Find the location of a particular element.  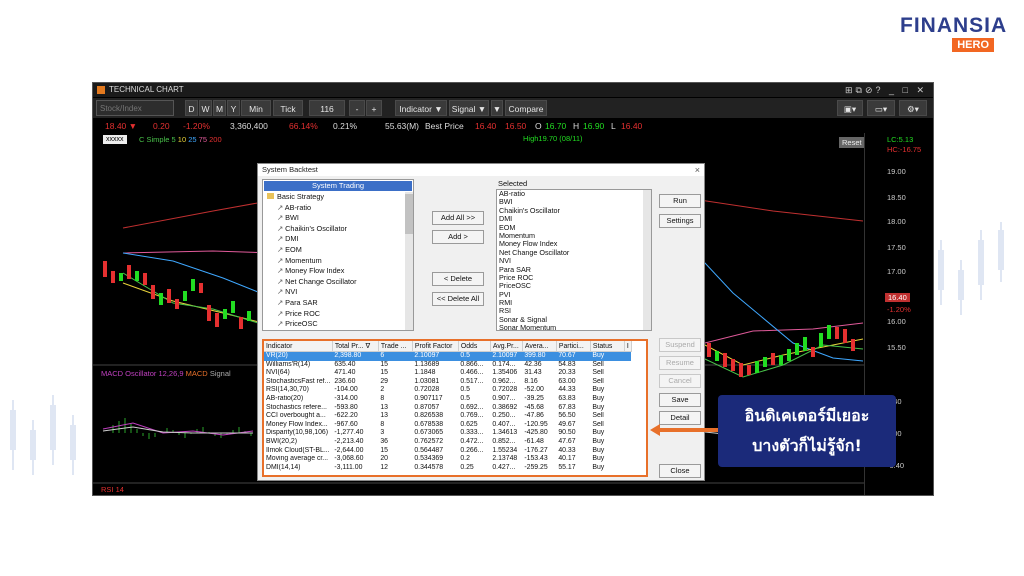

strategy-item: ↗ Para SAR is located at coordinates (338, 303).